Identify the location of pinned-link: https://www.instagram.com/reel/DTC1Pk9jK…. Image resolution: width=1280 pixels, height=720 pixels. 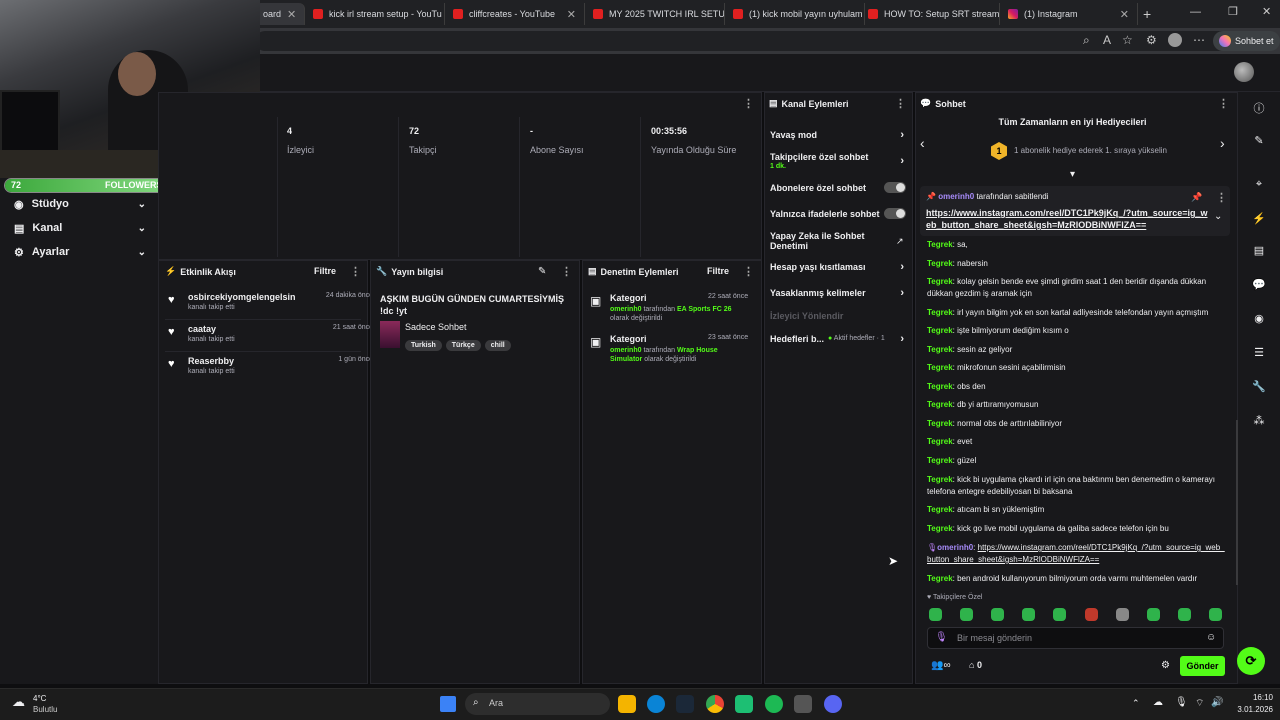
(1068, 219).